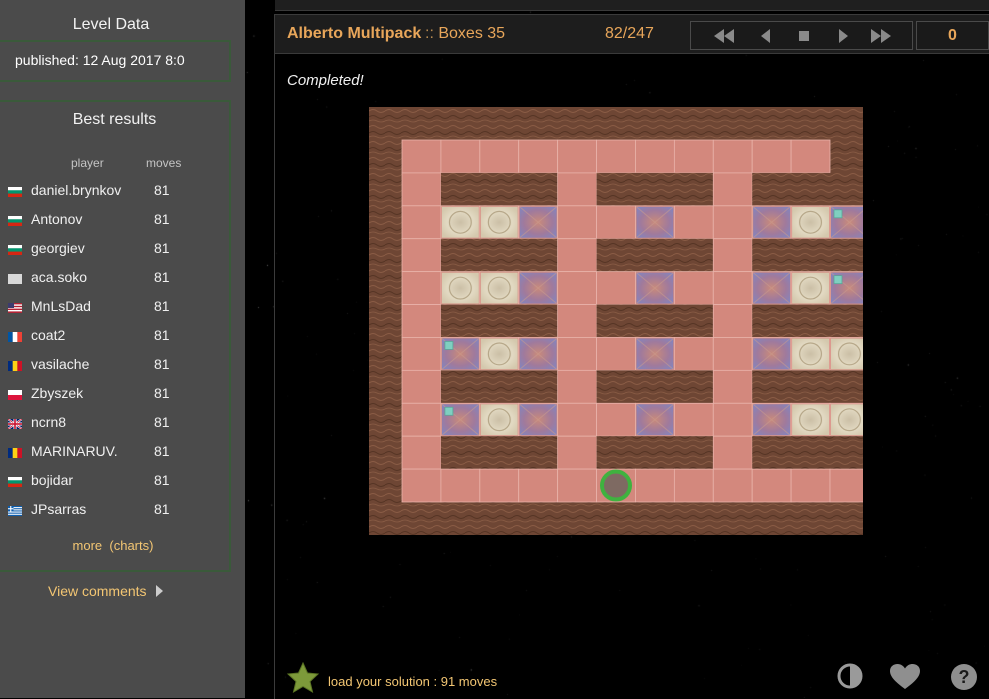  I want to click on player-name: Antonov, so click(56, 219).